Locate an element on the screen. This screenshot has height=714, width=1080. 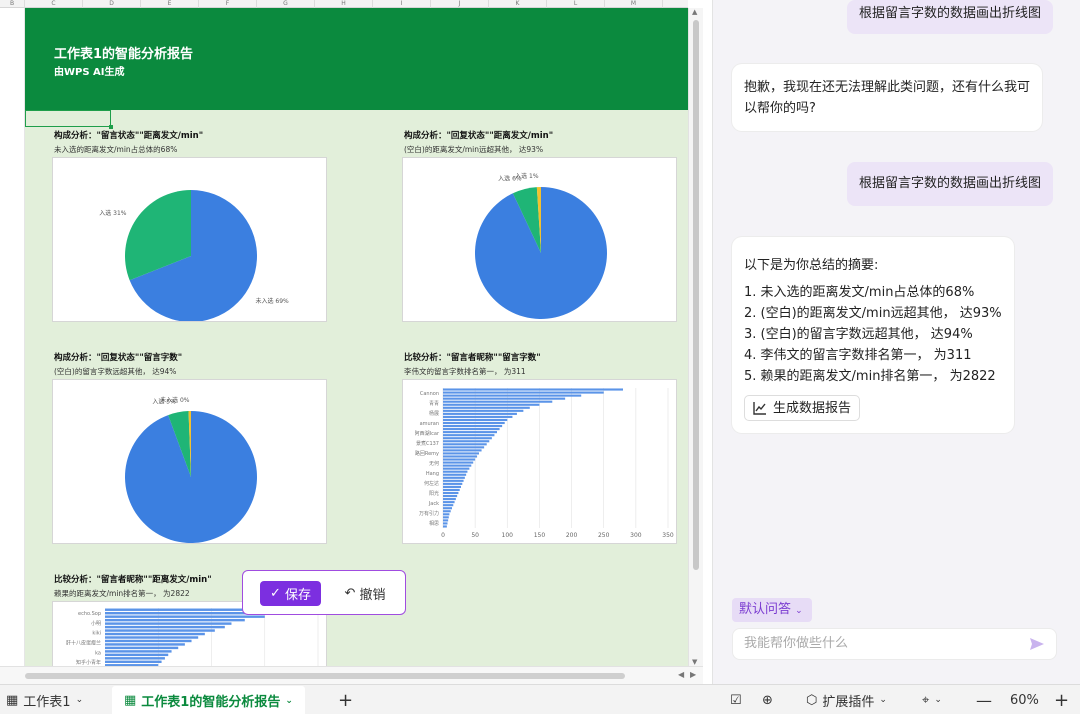
view-mode-icon: ⌖ ⌄ is located at coordinates (932, 699).